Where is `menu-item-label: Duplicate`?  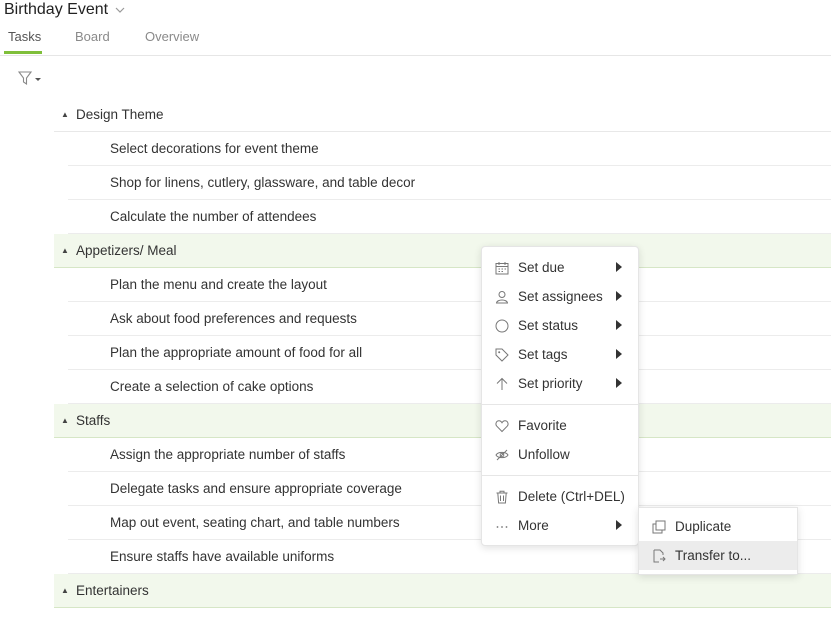 menu-item-label: Duplicate is located at coordinates (703, 526).